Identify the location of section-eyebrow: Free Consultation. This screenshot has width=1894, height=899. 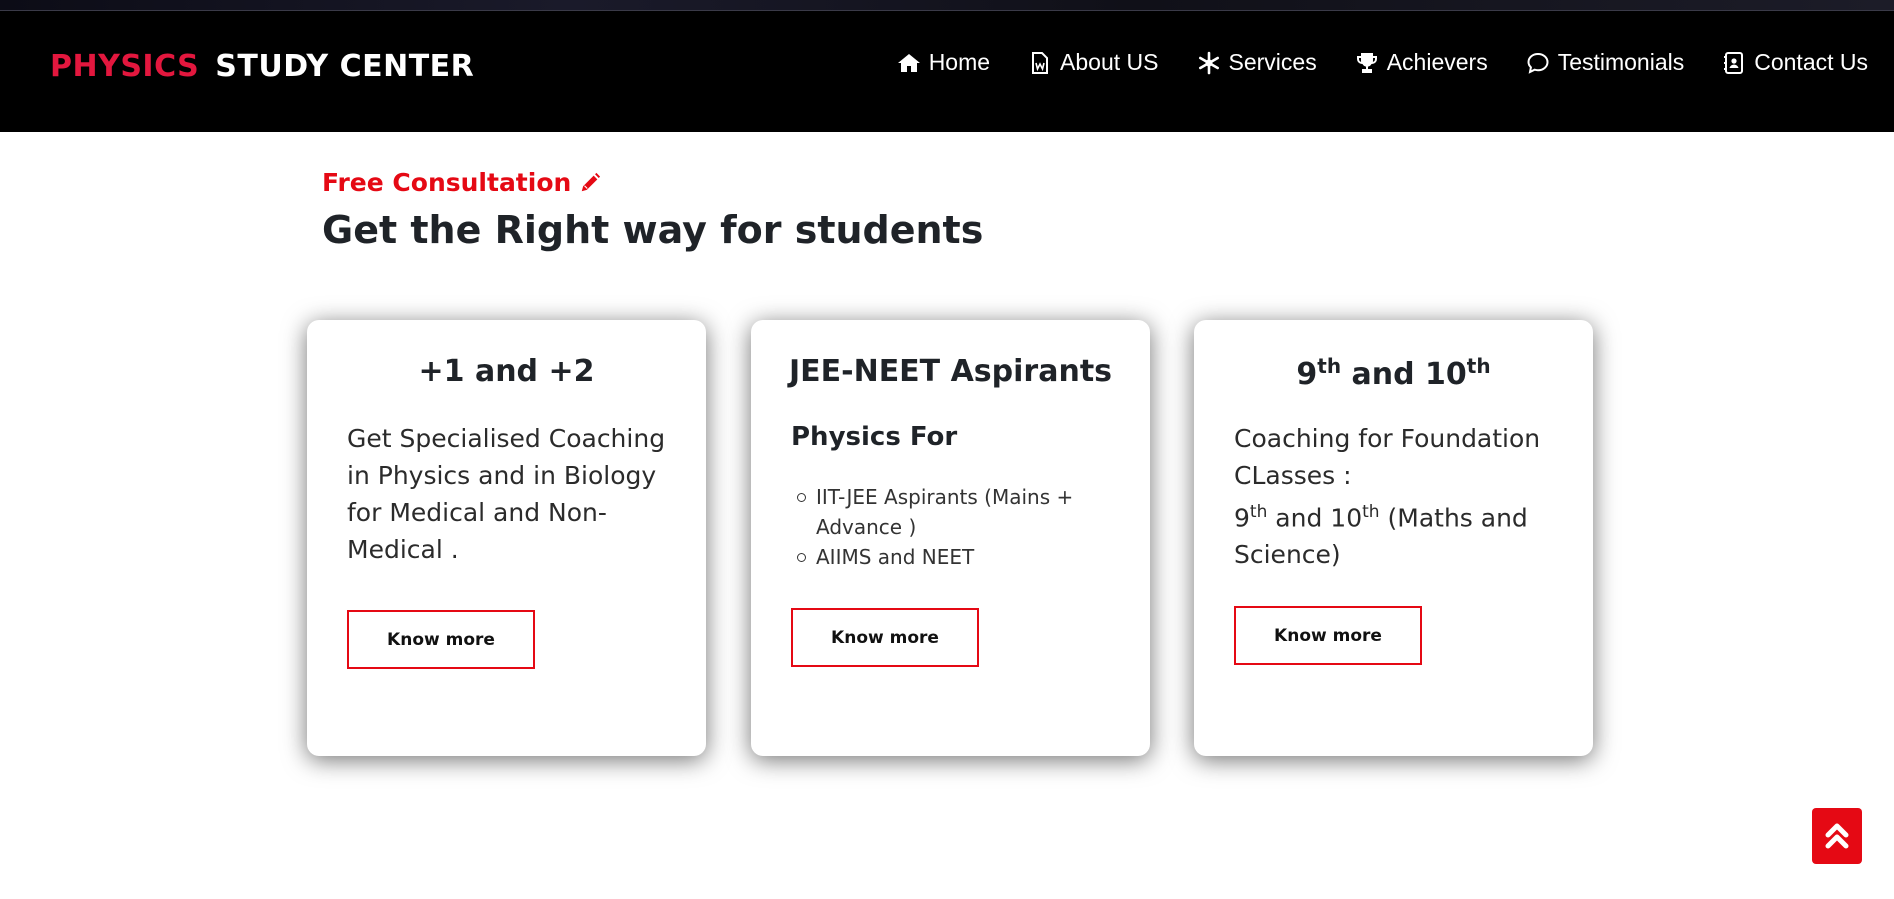
(461, 182).